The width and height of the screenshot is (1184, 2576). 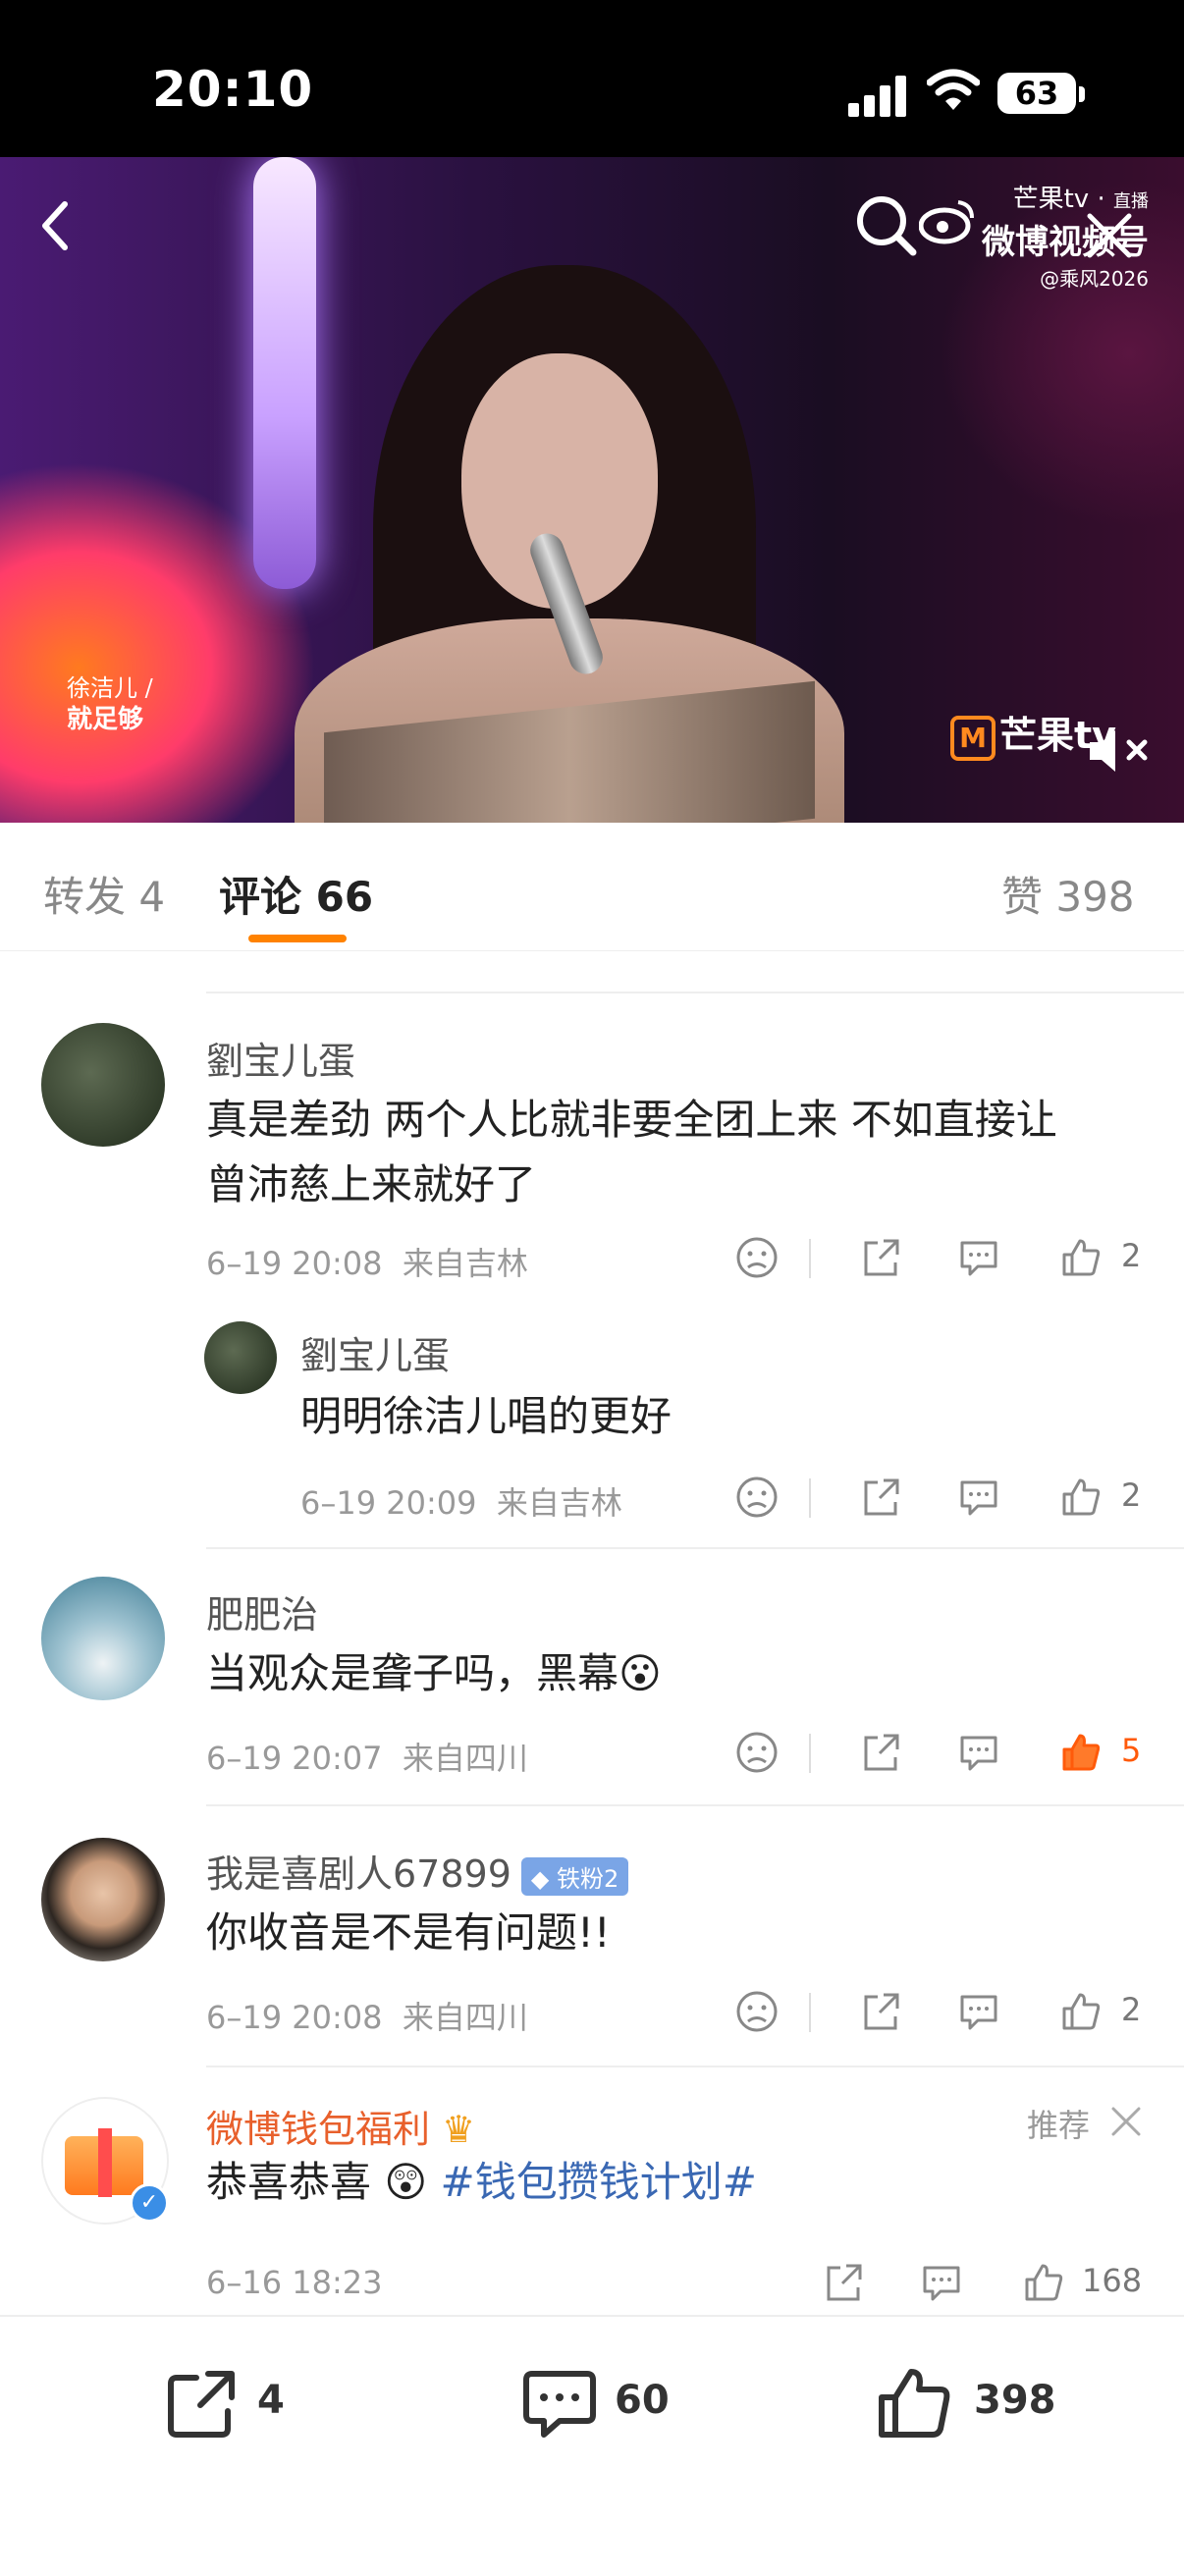 What do you see at coordinates (434, 1673) in the screenshot?
I see `comment-text: 当观众是聋子吗，黑幕😮` at bounding box center [434, 1673].